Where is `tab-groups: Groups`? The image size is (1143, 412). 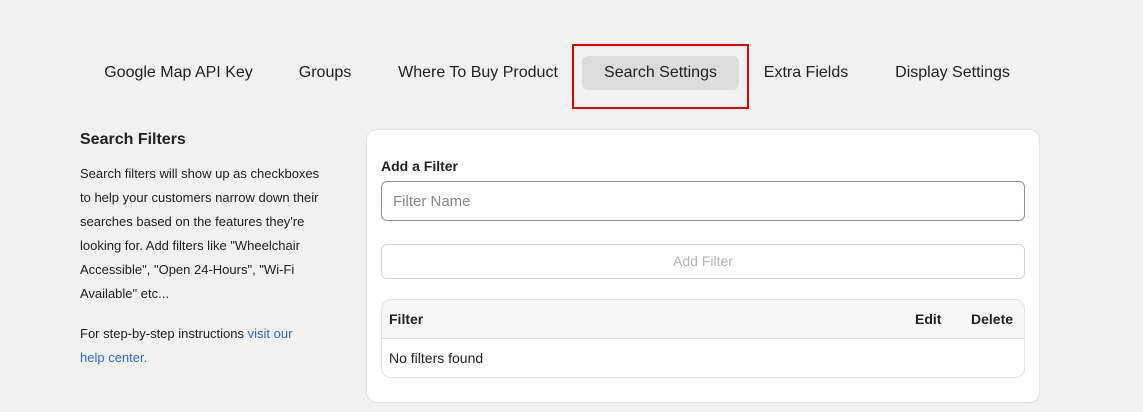
tab-groups: Groups is located at coordinates (325, 73).